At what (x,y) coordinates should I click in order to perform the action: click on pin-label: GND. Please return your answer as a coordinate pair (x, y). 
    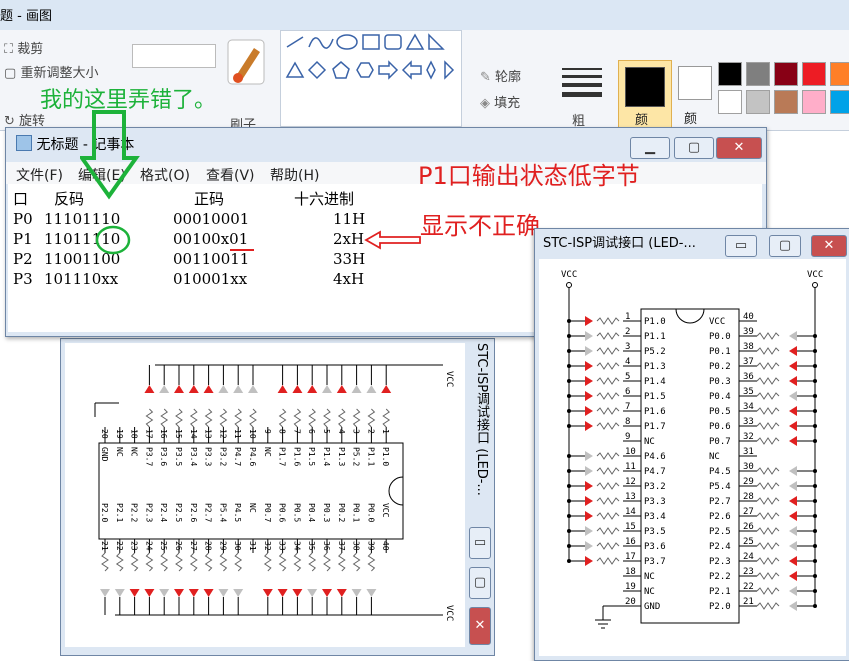
    Looking at the image, I should click on (104, 454).